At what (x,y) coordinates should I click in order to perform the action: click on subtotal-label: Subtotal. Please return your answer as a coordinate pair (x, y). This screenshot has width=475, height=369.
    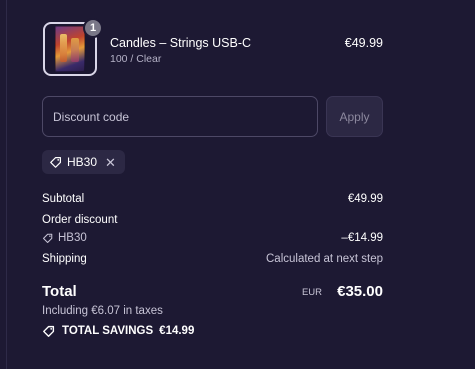
    Looking at the image, I should click on (63, 199).